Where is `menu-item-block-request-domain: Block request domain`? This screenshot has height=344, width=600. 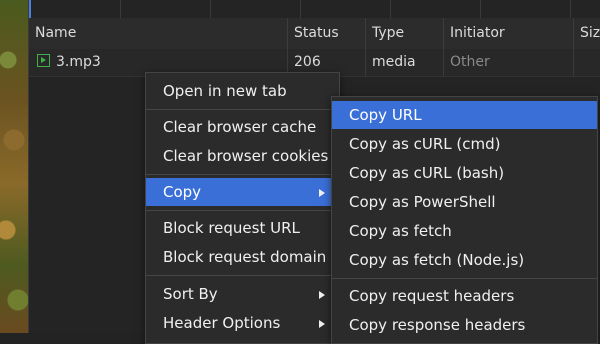
menu-item-block-request-domain: Block request domain is located at coordinates (242, 257).